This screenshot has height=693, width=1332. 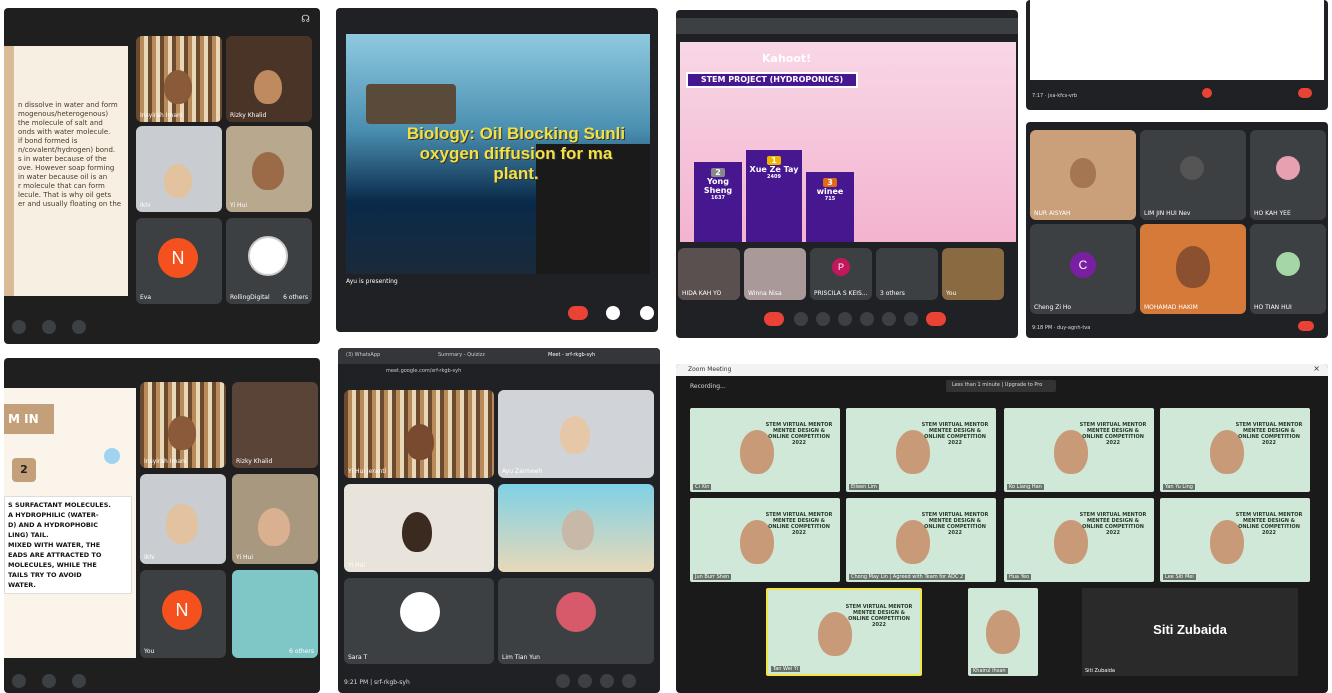 I want to click on participant-tile: NUR AISYAH, so click(x=1083, y=175).